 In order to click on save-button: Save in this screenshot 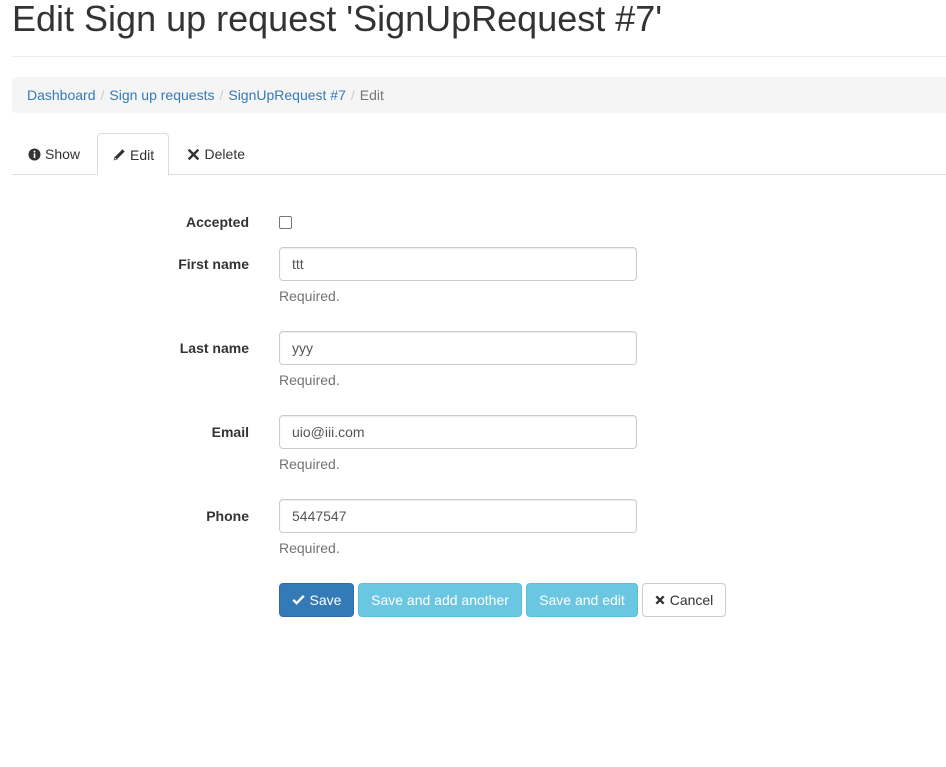, I will do `click(316, 600)`.